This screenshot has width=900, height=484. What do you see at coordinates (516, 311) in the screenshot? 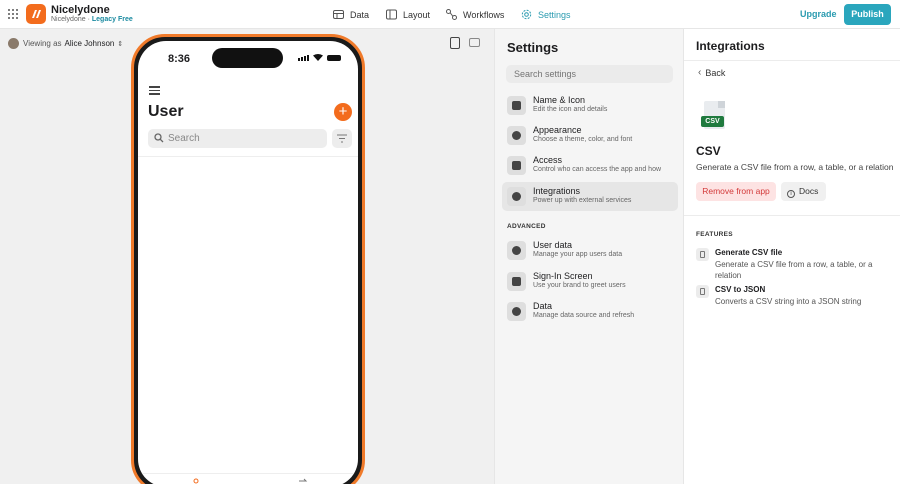
I see `cloud-icon` at bounding box center [516, 311].